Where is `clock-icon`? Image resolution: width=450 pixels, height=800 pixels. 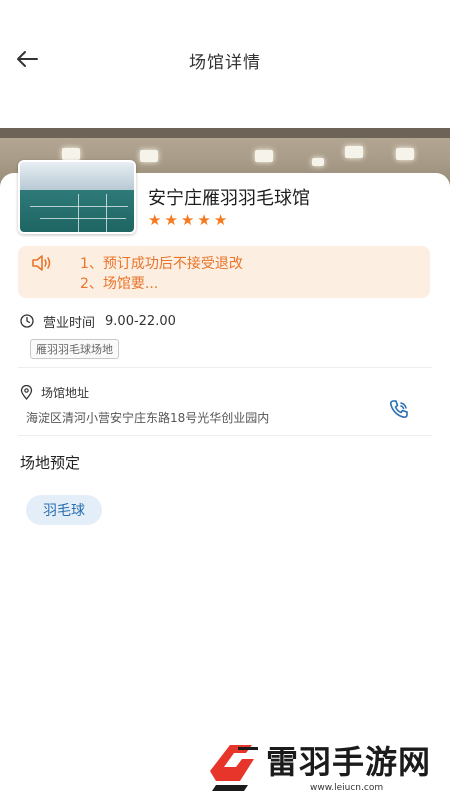 clock-icon is located at coordinates (27, 321).